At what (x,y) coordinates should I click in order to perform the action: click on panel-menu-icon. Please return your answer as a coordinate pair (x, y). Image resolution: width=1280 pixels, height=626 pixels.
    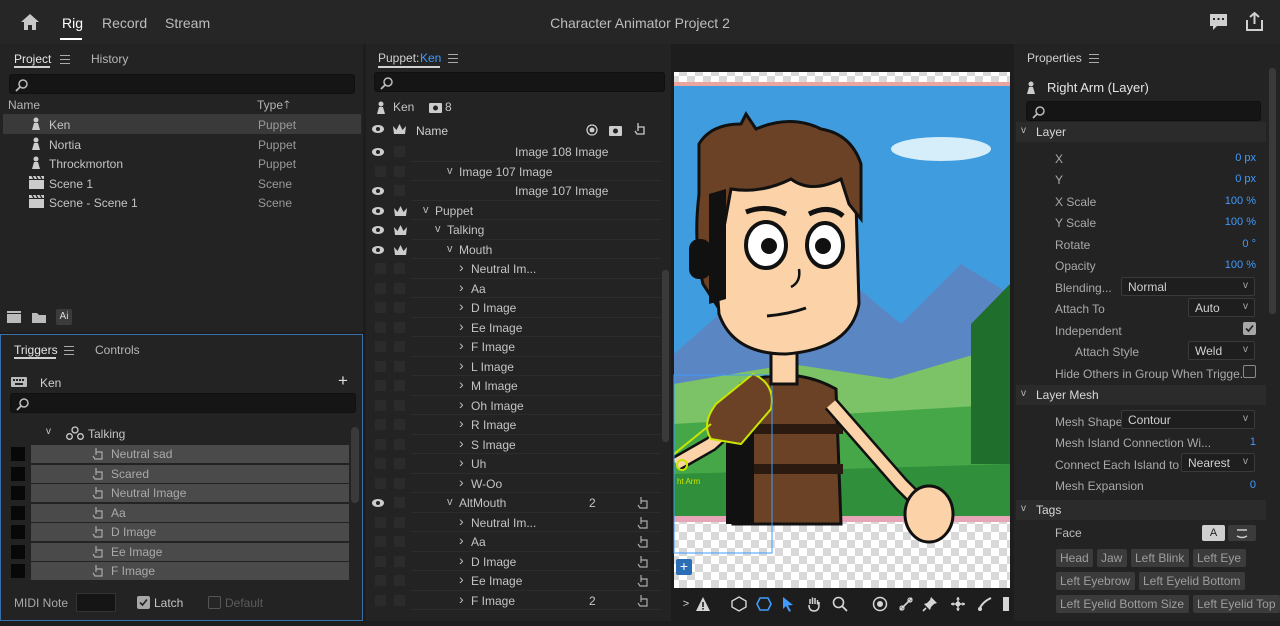
    Looking at the image, I should click on (1094, 58).